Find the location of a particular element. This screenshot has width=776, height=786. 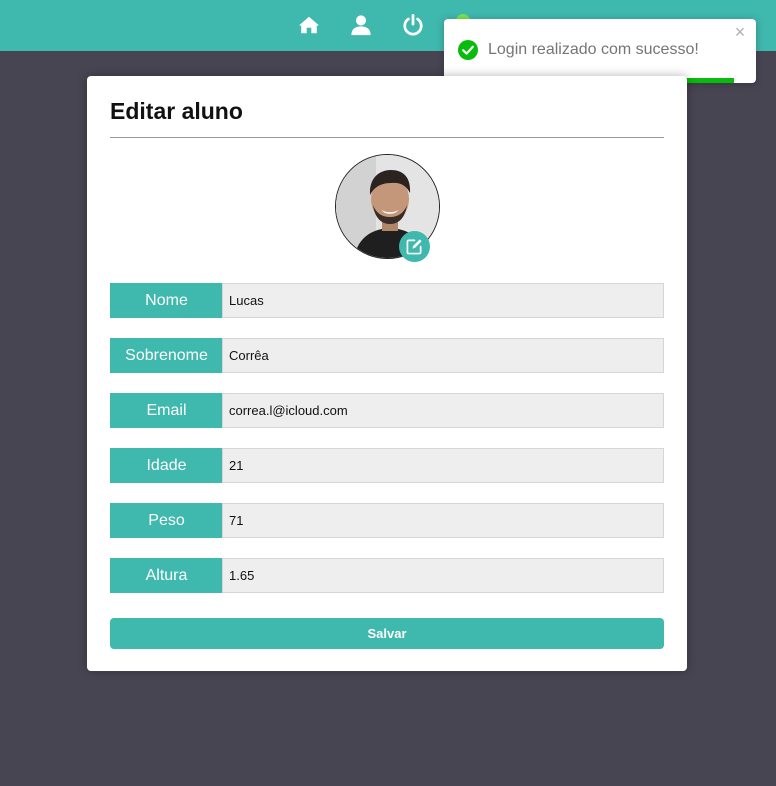

field-idade: Idade is located at coordinates (387, 465).